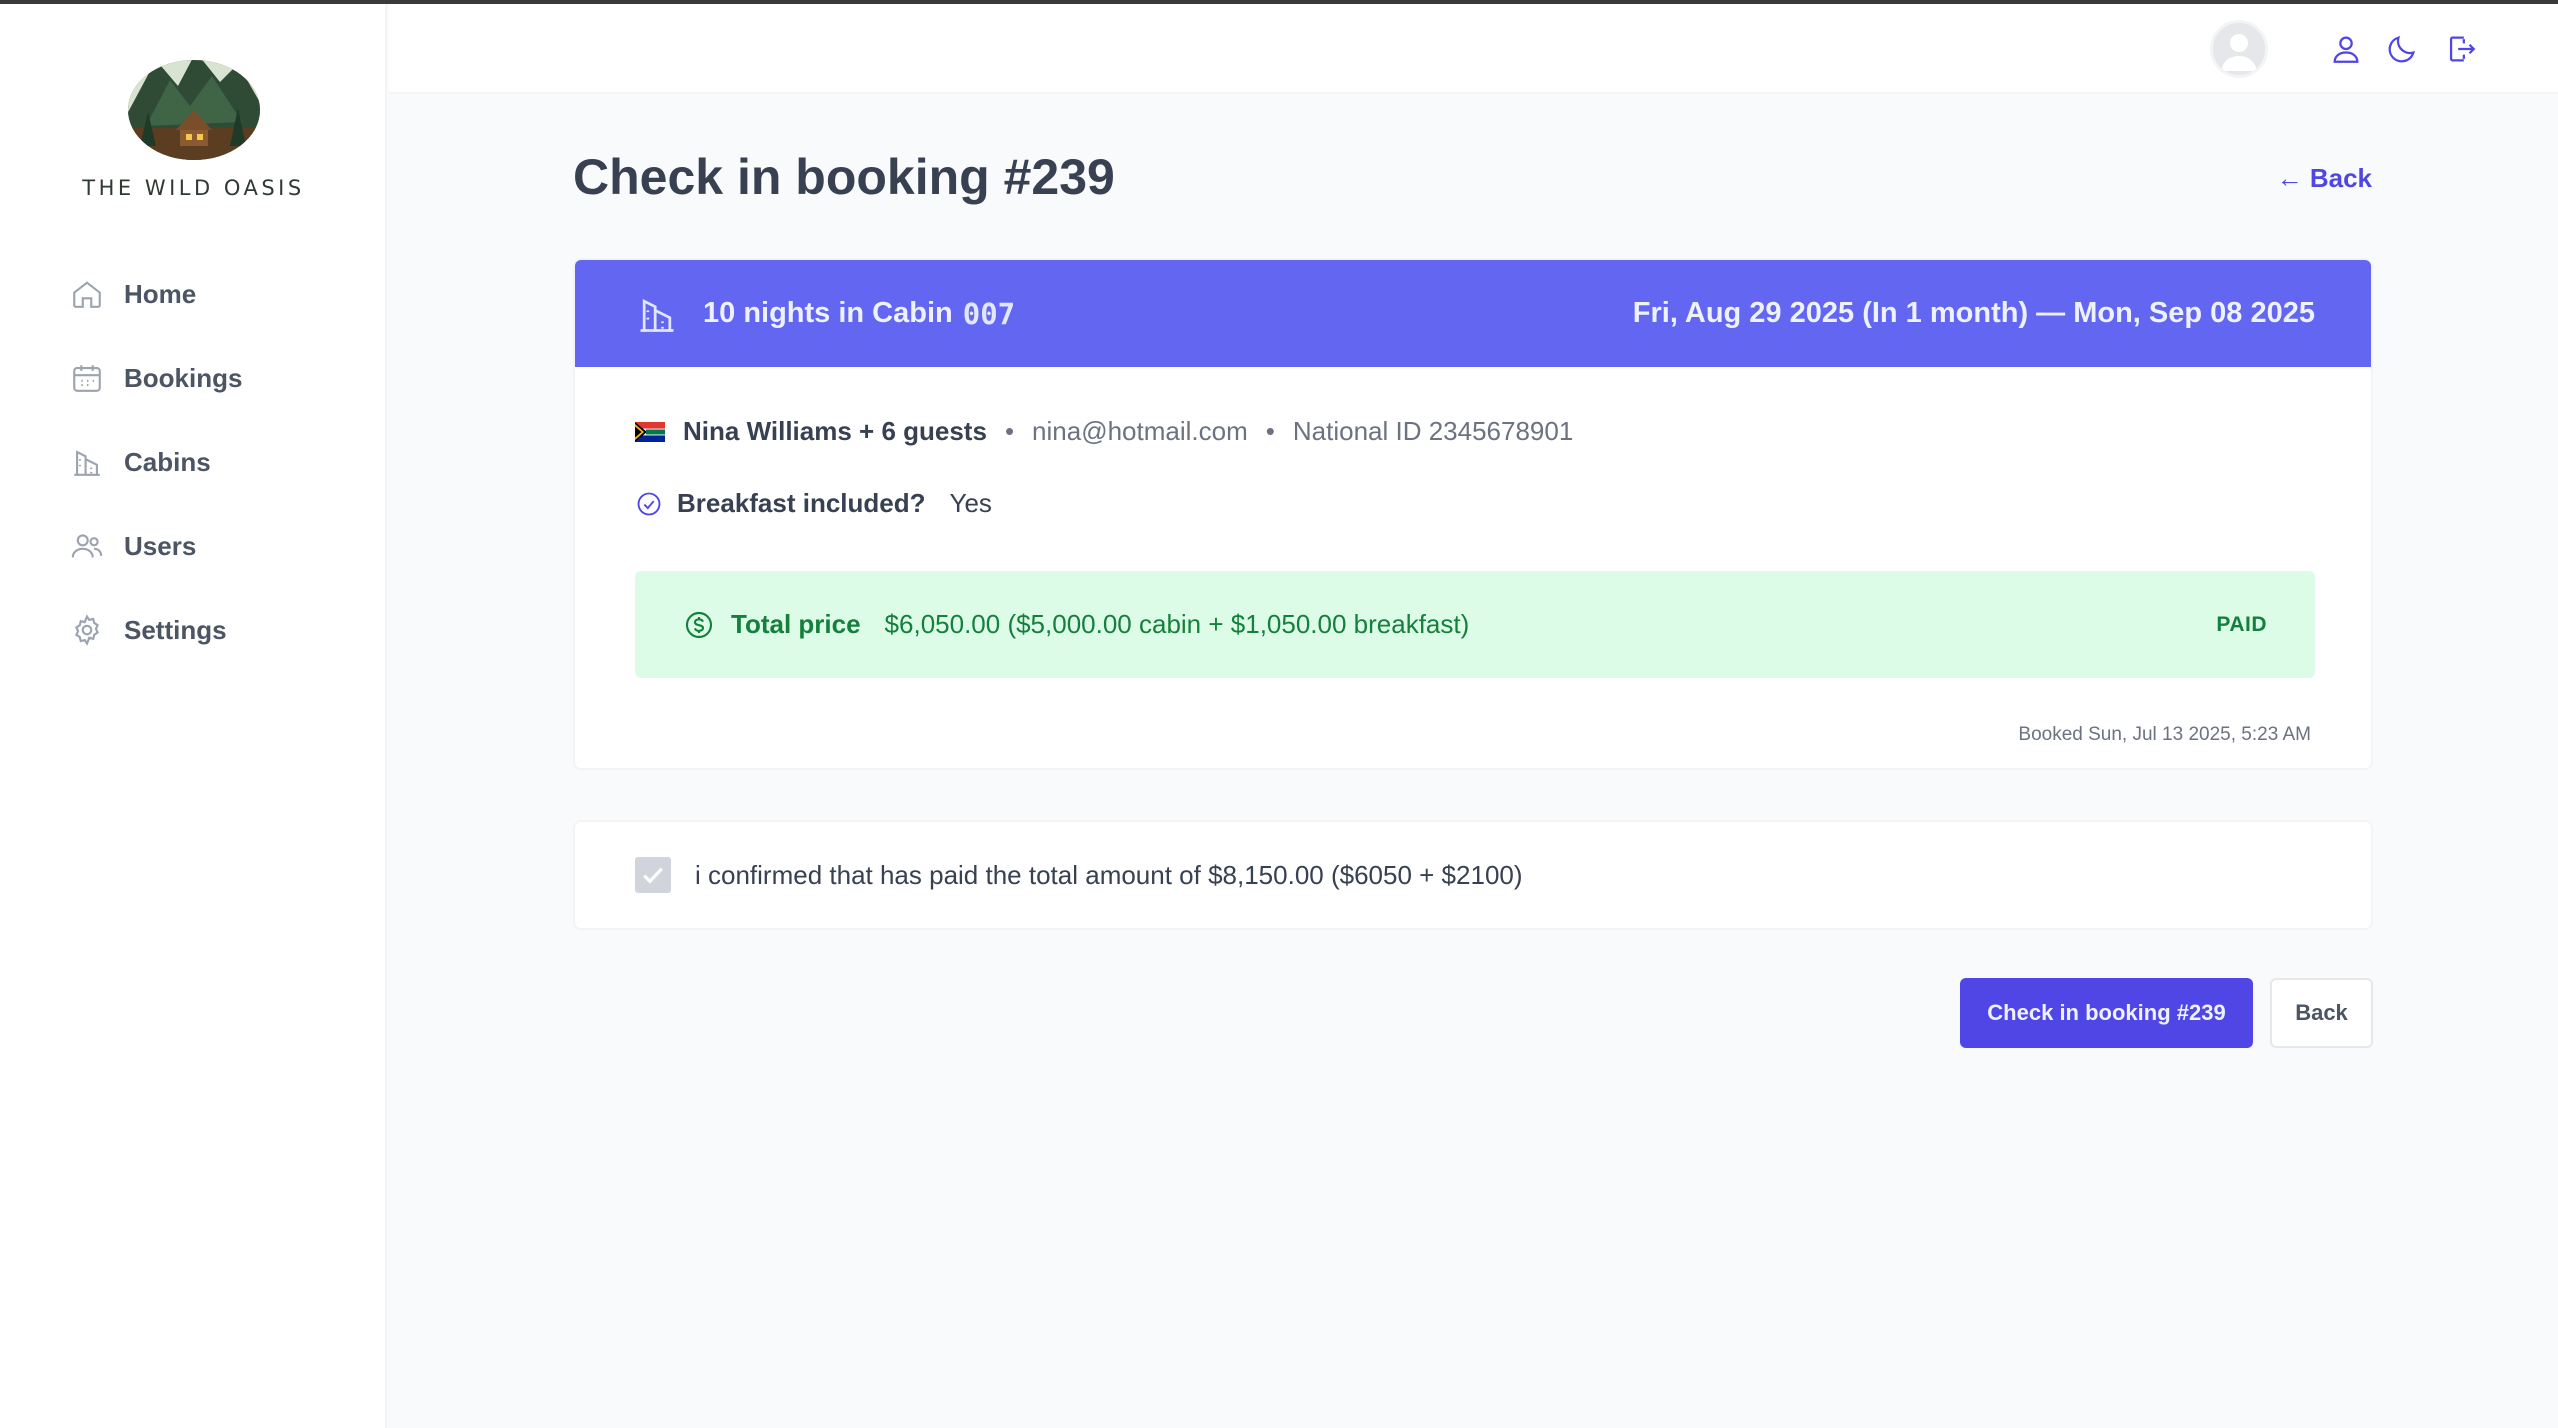 Image resolution: width=2558 pixels, height=1428 pixels. I want to click on sidebar-item-bookings: Bookings, so click(200, 378).